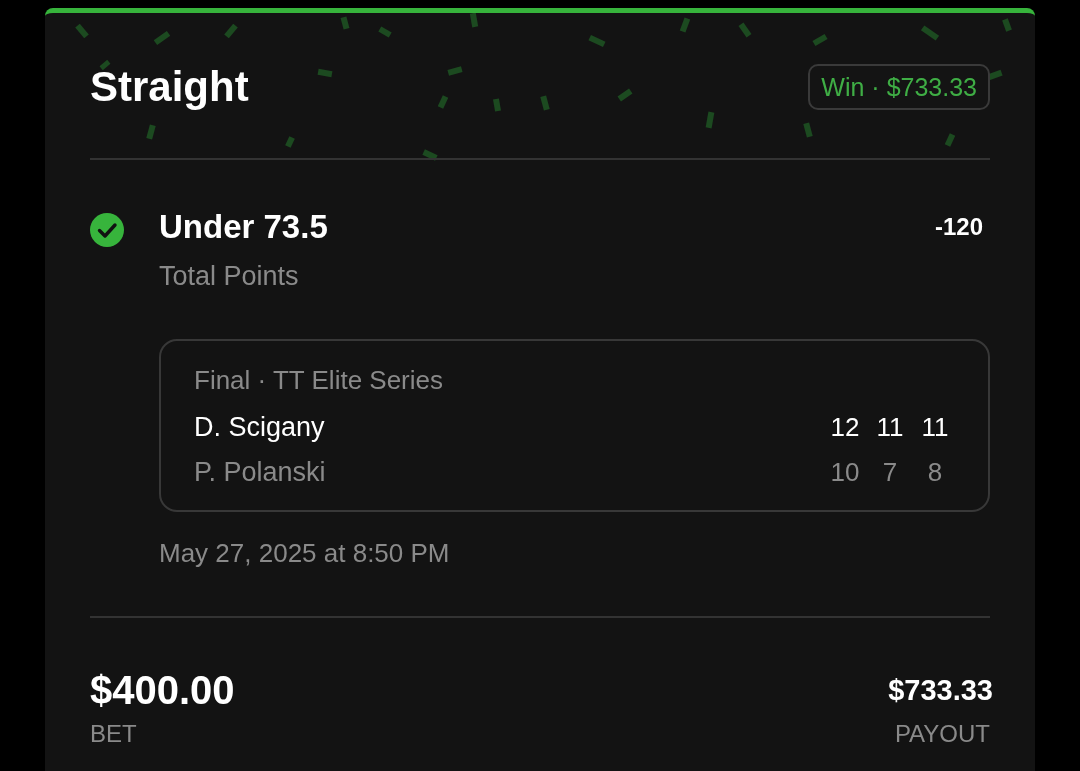 The width and height of the screenshot is (1080, 771). Describe the element at coordinates (899, 87) in the screenshot. I see `result-badge: Win · $733.33` at that location.